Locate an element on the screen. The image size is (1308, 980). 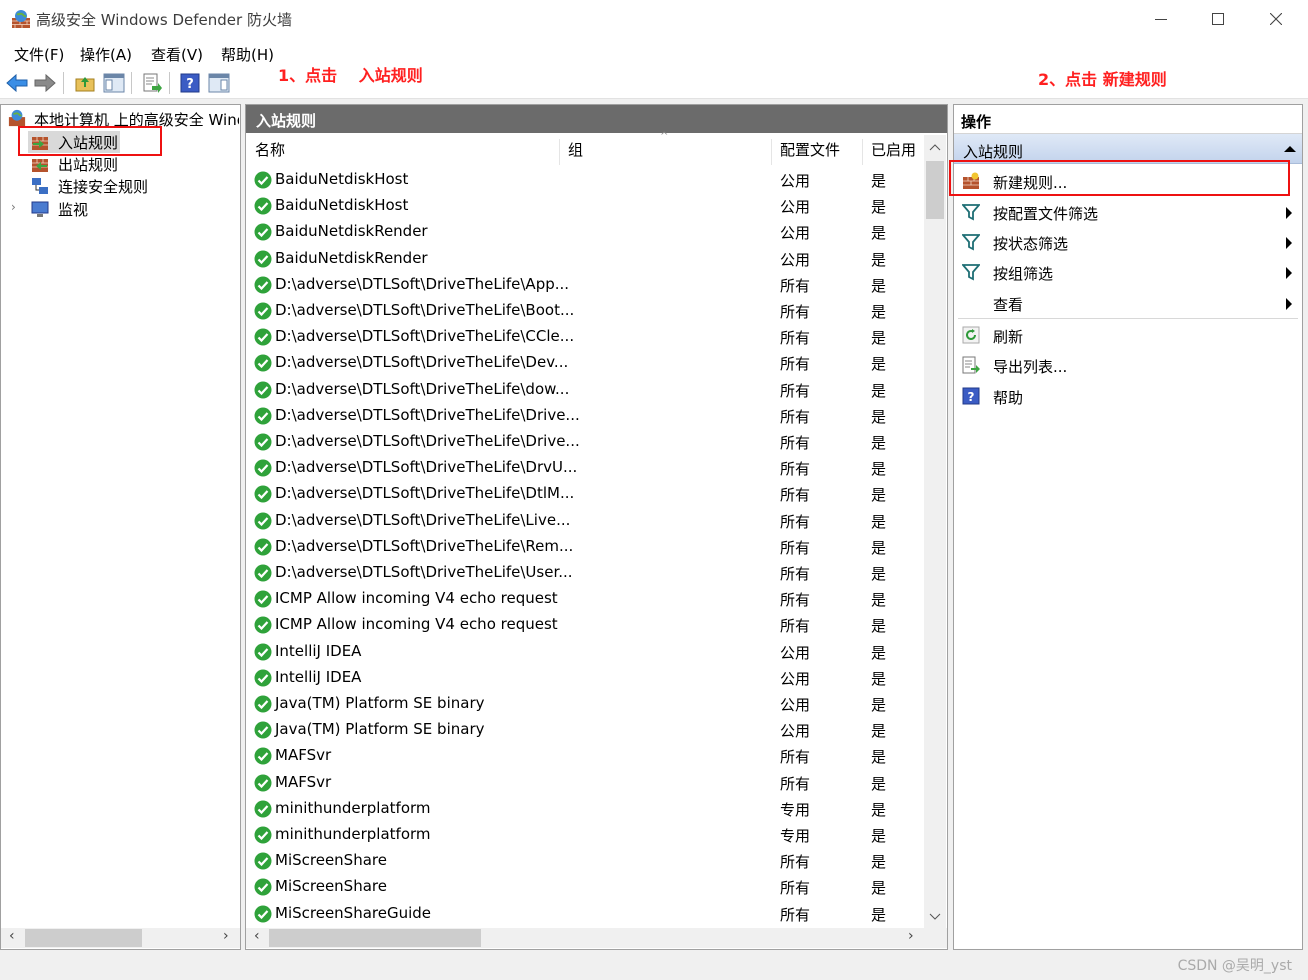
action-label: 刷新 is located at coordinates (1008, 337).